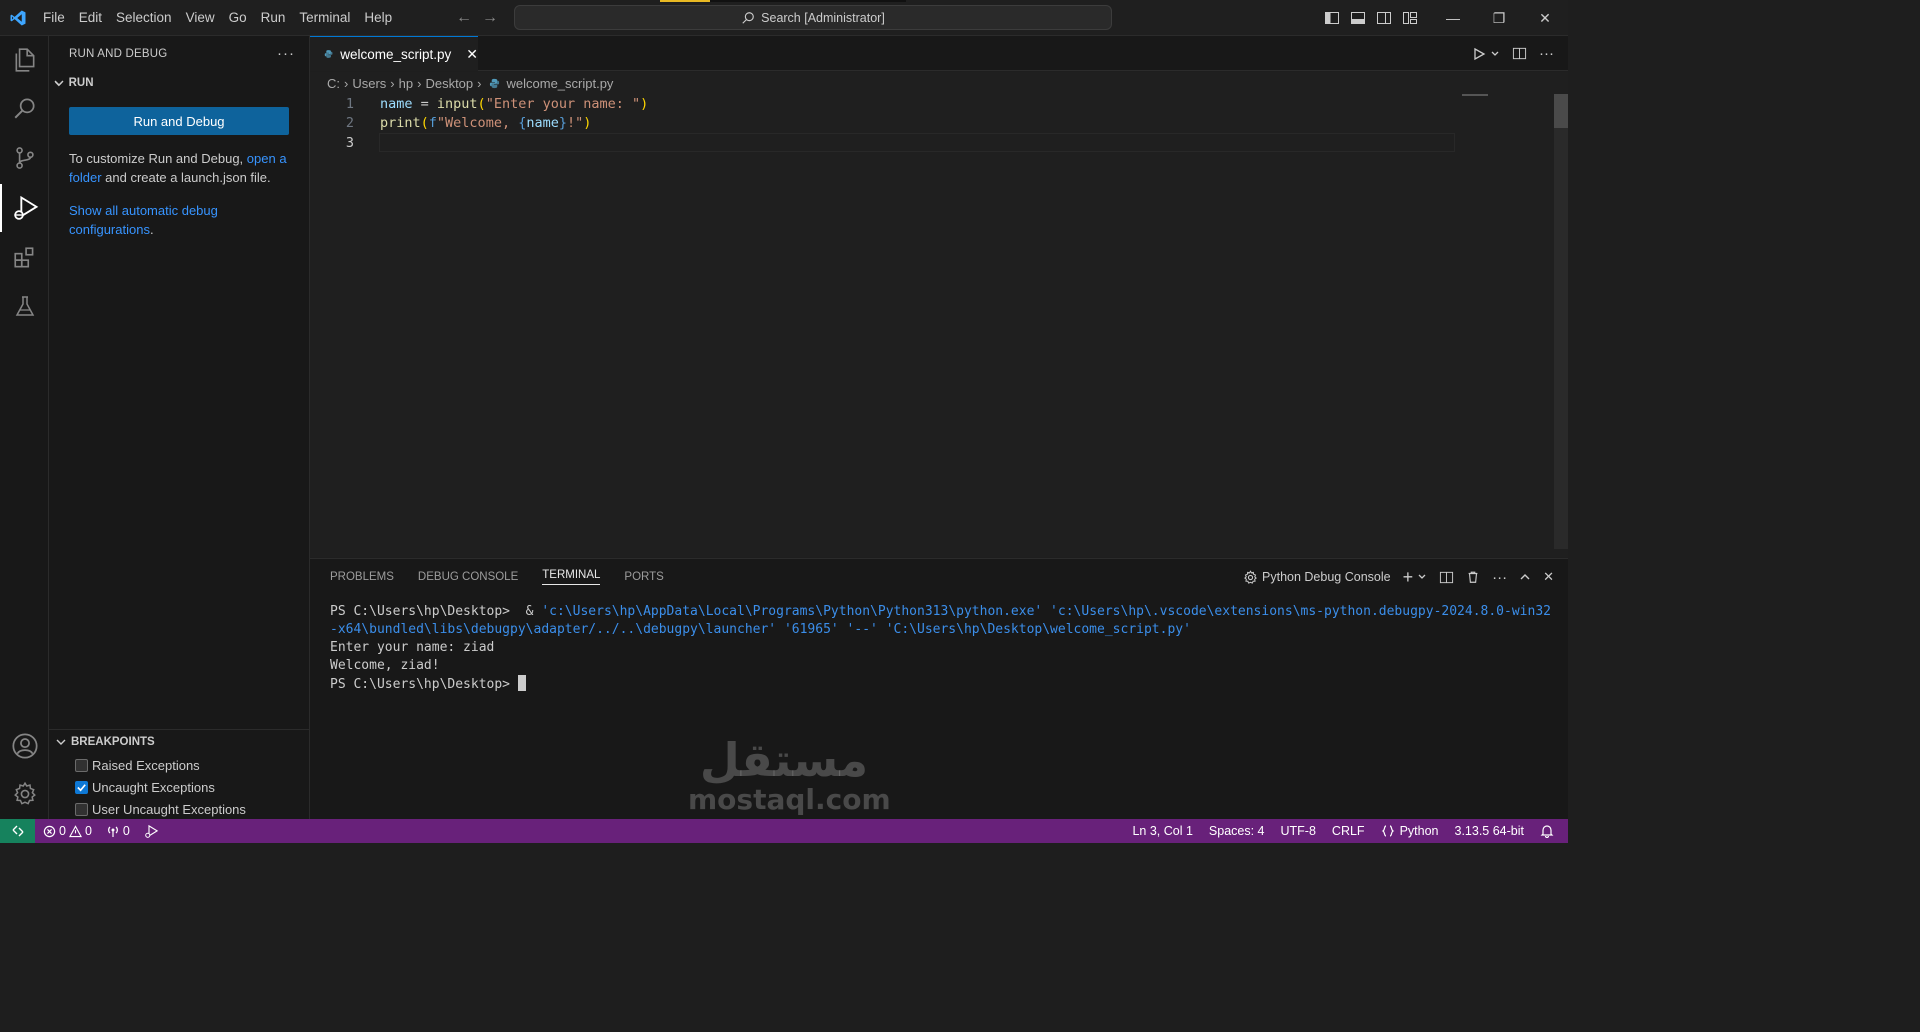  I want to click on terminal-name: Python Debug Console, so click(1326, 577).